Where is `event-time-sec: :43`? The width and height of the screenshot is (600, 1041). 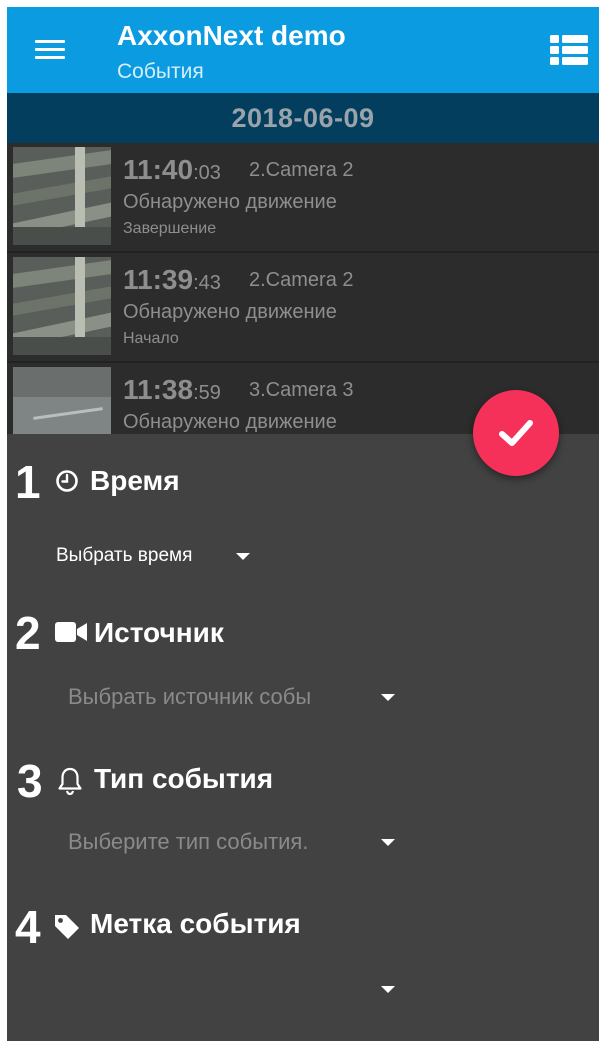
event-time-sec: :43 is located at coordinates (207, 283).